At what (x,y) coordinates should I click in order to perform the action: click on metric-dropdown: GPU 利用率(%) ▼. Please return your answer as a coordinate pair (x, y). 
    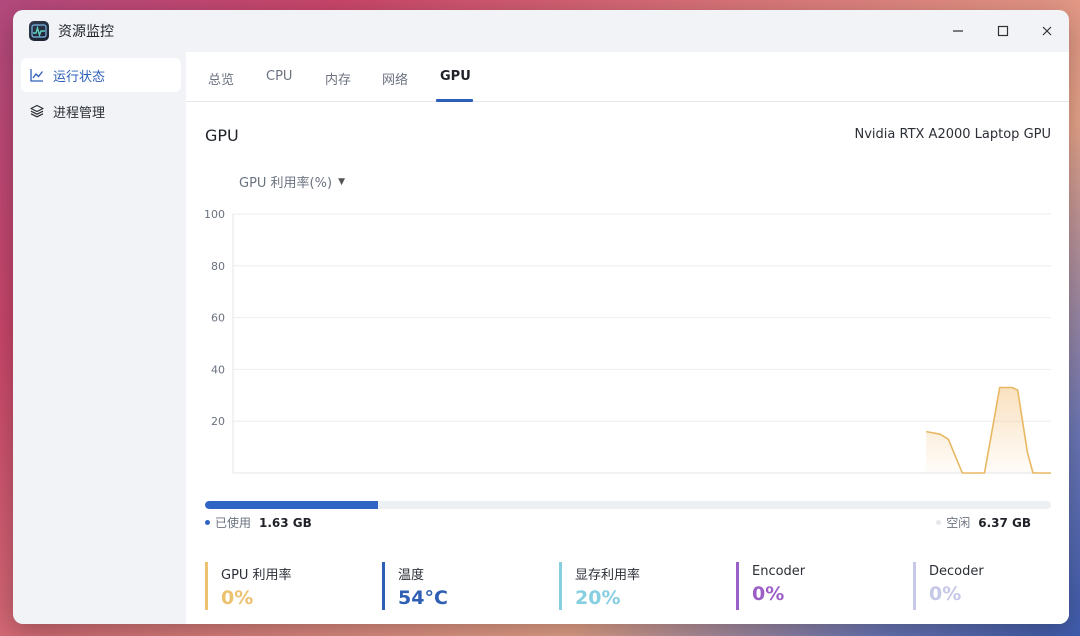
    Looking at the image, I should click on (292, 181).